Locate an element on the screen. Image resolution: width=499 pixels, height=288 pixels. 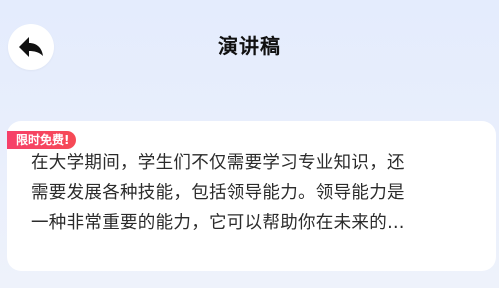
page-title: 演讲稿 is located at coordinates (249, 46).